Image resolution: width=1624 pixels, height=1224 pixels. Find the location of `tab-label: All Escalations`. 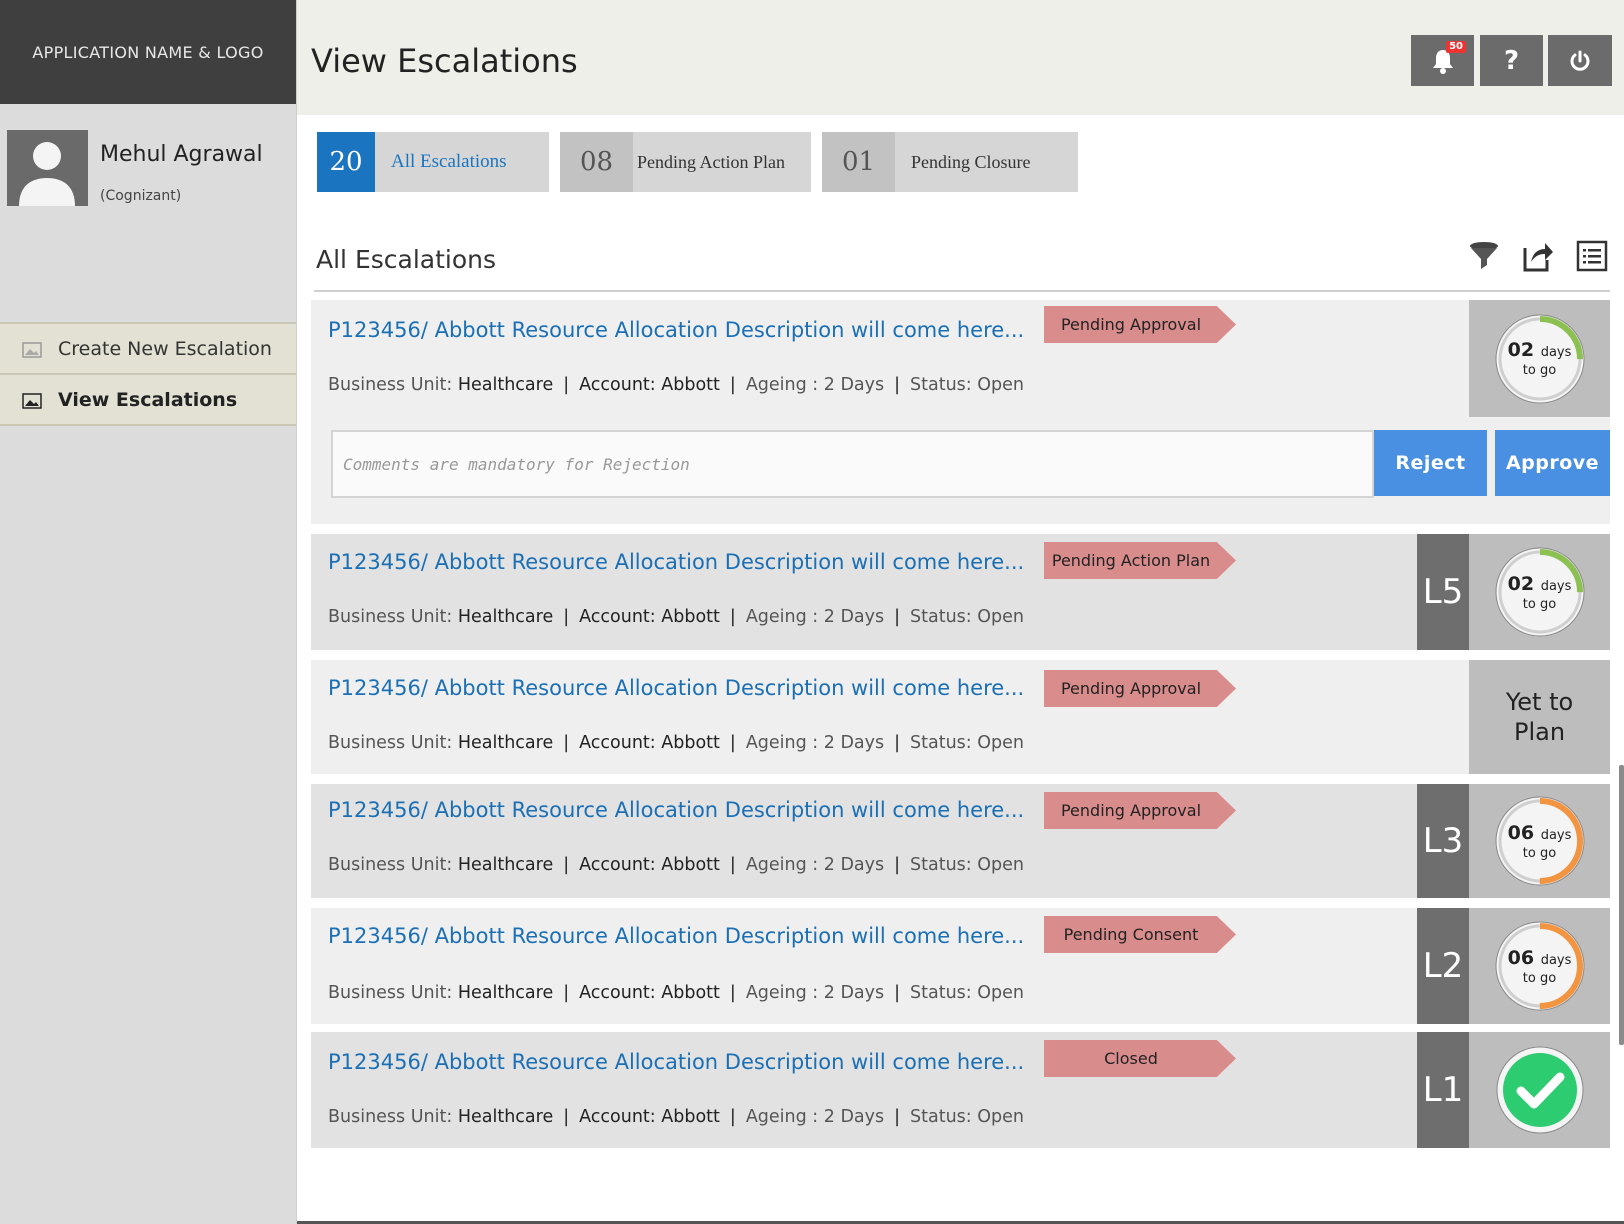

tab-label: All Escalations is located at coordinates (449, 161).